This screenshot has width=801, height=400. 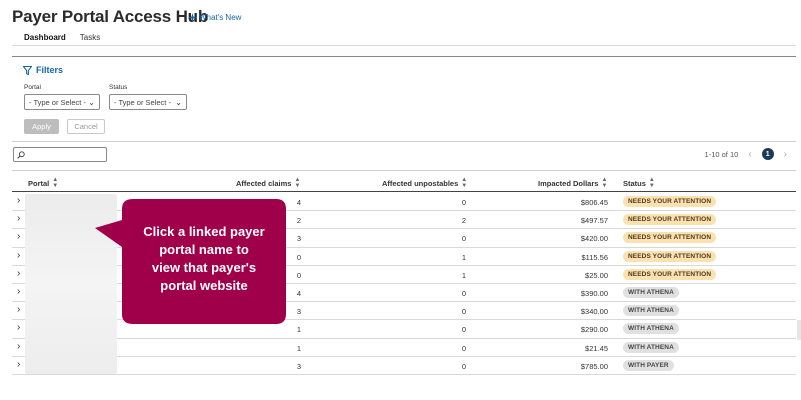 What do you see at coordinates (568, 183) in the screenshot?
I see `column-label: Impacted Dollars` at bounding box center [568, 183].